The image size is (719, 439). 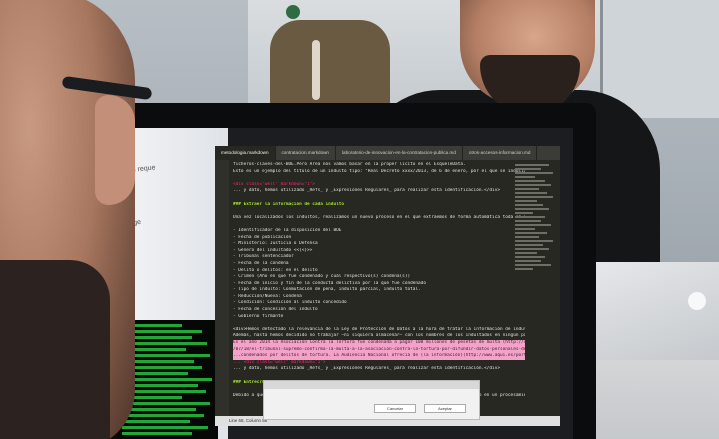 I want to click on foreground-person-ear, so click(x=115, y=150).